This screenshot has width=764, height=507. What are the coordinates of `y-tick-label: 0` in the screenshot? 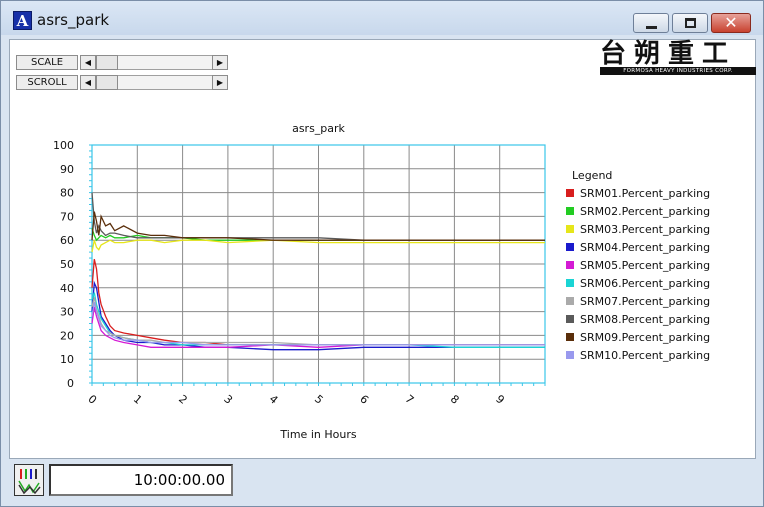 It's located at (70, 383).